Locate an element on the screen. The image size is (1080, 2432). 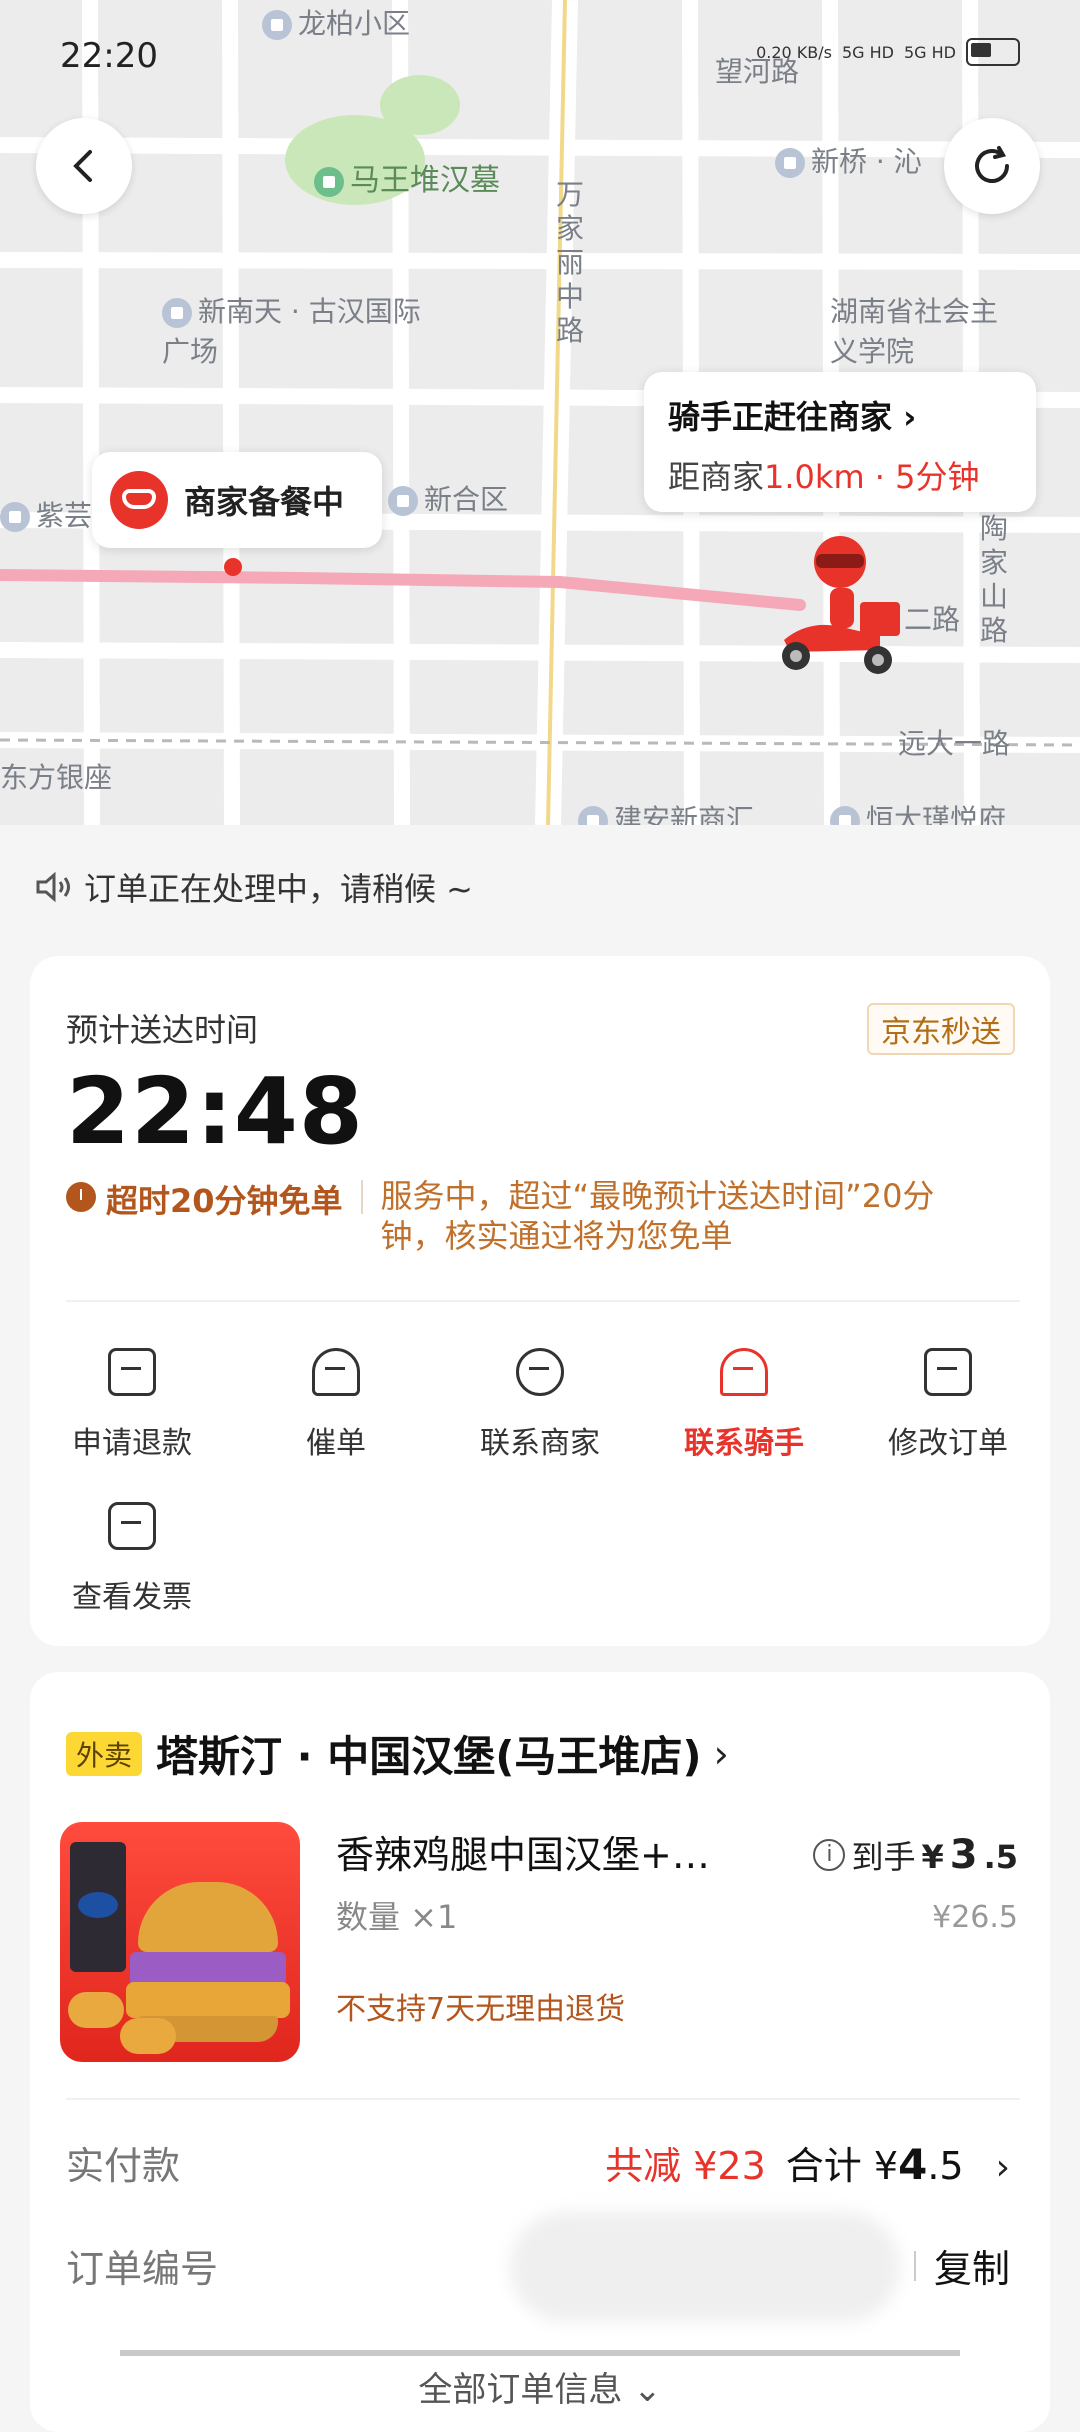
merchant-status-text: 商家备餐中 is located at coordinates (264, 502).